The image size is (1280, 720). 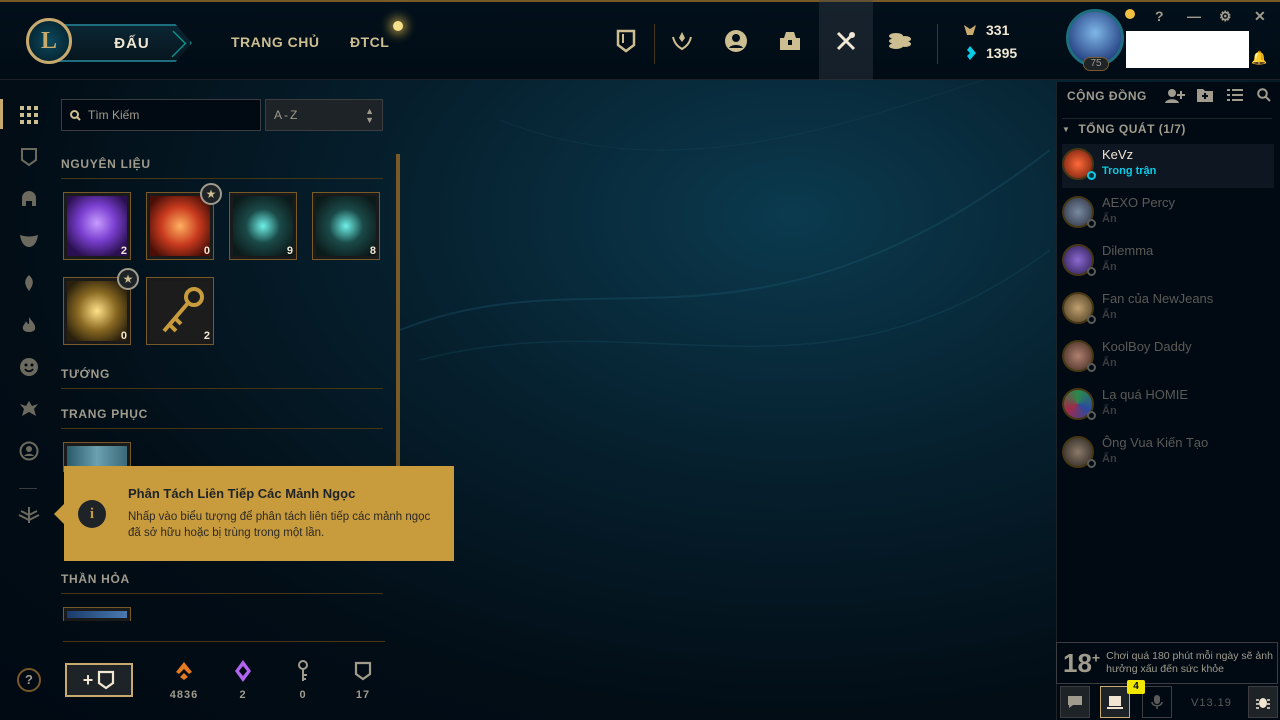 I want to click on age-plus: +, so click(x=1096, y=656).